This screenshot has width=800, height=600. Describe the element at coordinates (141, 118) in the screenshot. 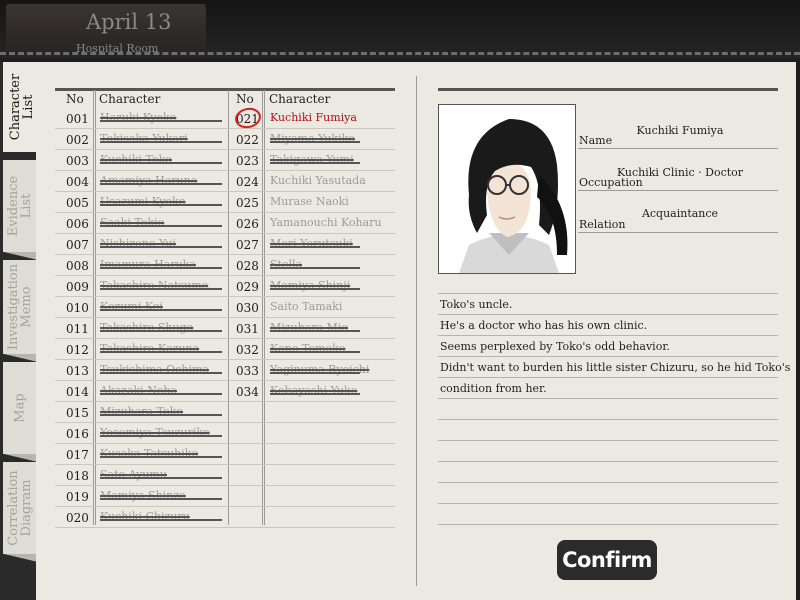

I see `list-item: 001 Hazuki Kyoko` at that location.